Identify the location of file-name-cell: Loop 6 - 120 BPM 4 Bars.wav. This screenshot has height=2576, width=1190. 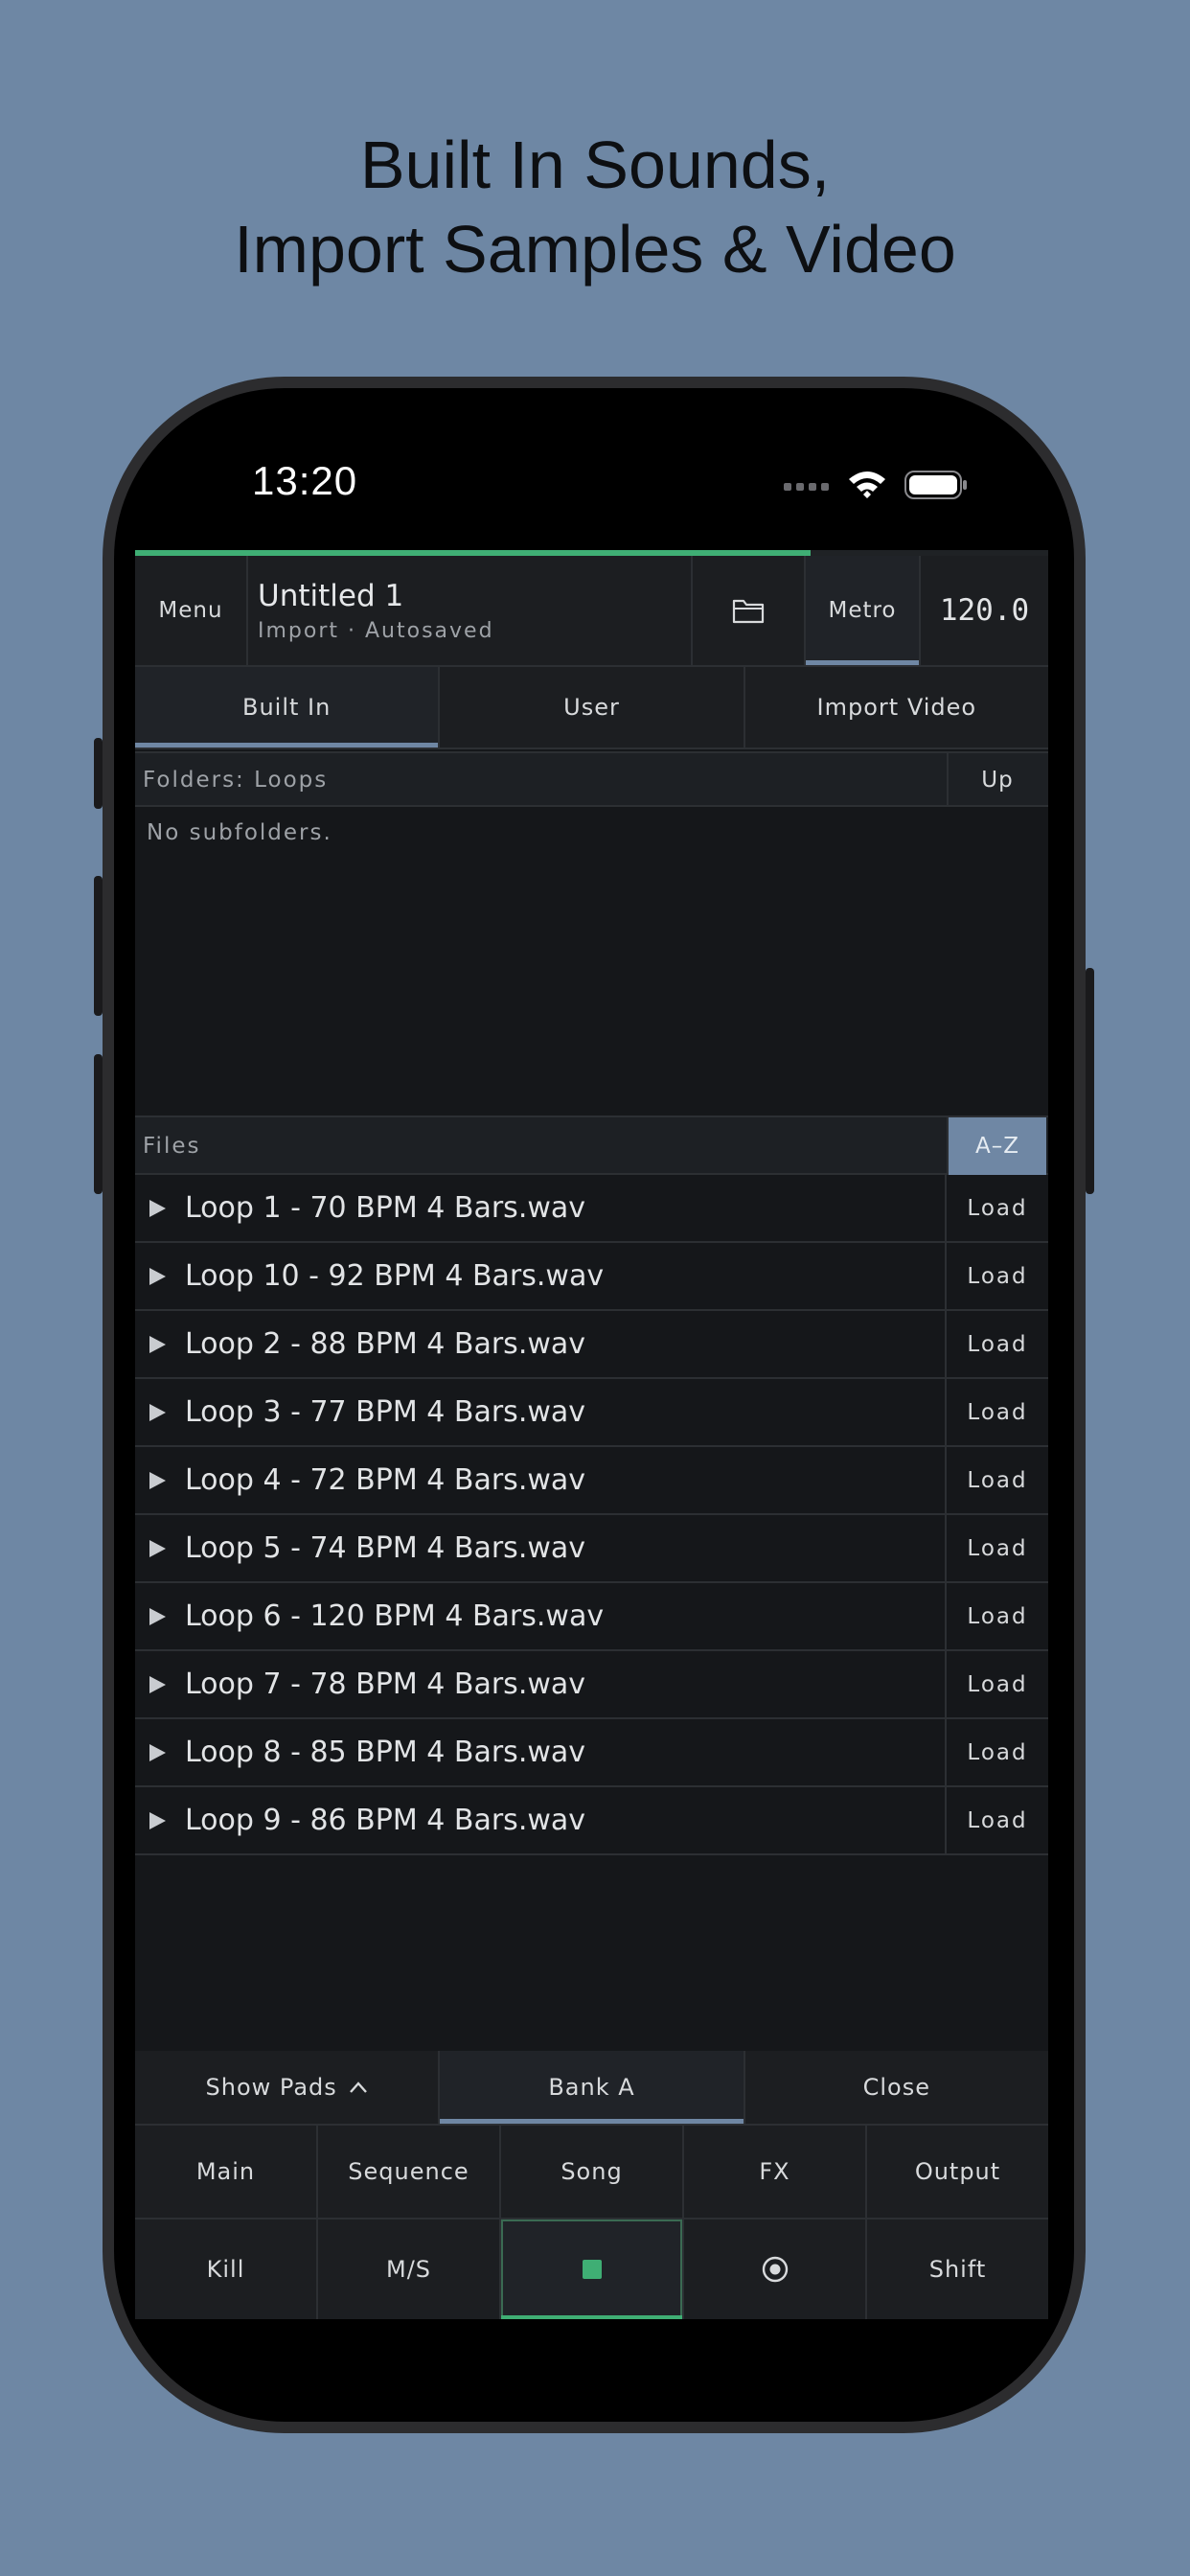
(540, 1616).